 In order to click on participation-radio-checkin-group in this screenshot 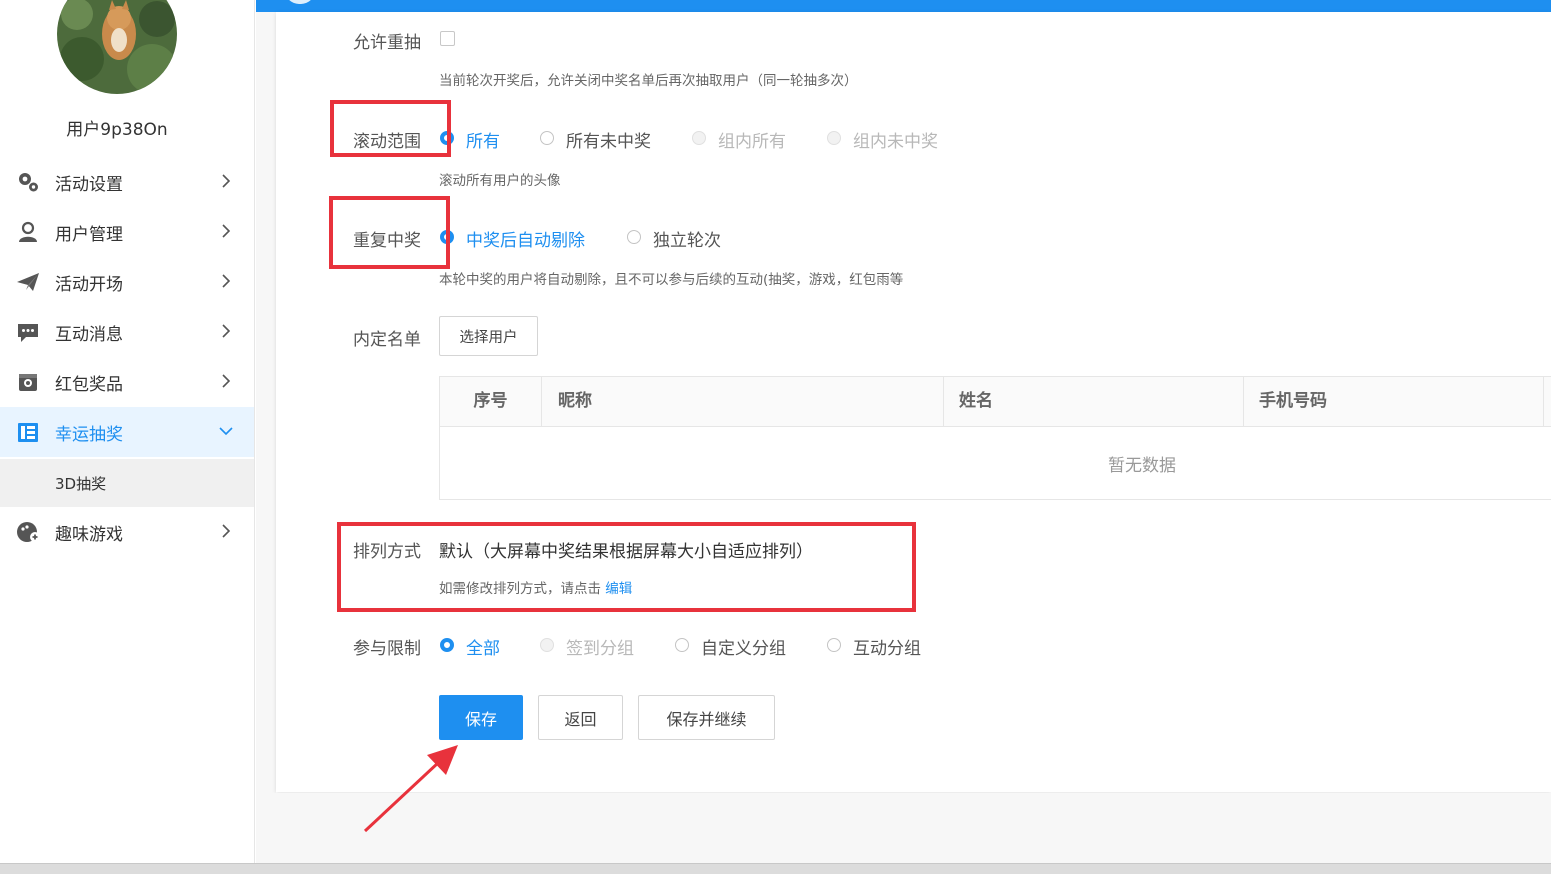, I will do `click(547, 645)`.